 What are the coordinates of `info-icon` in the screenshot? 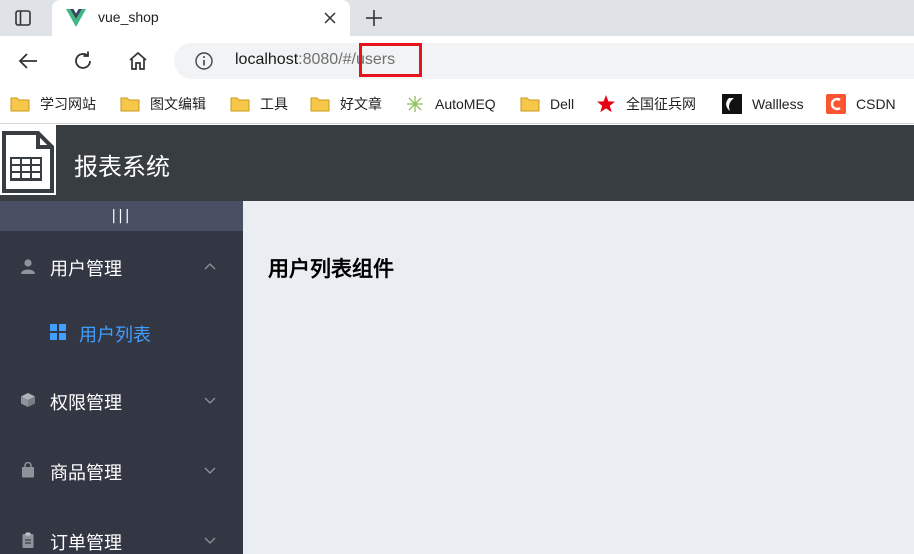 It's located at (204, 61).